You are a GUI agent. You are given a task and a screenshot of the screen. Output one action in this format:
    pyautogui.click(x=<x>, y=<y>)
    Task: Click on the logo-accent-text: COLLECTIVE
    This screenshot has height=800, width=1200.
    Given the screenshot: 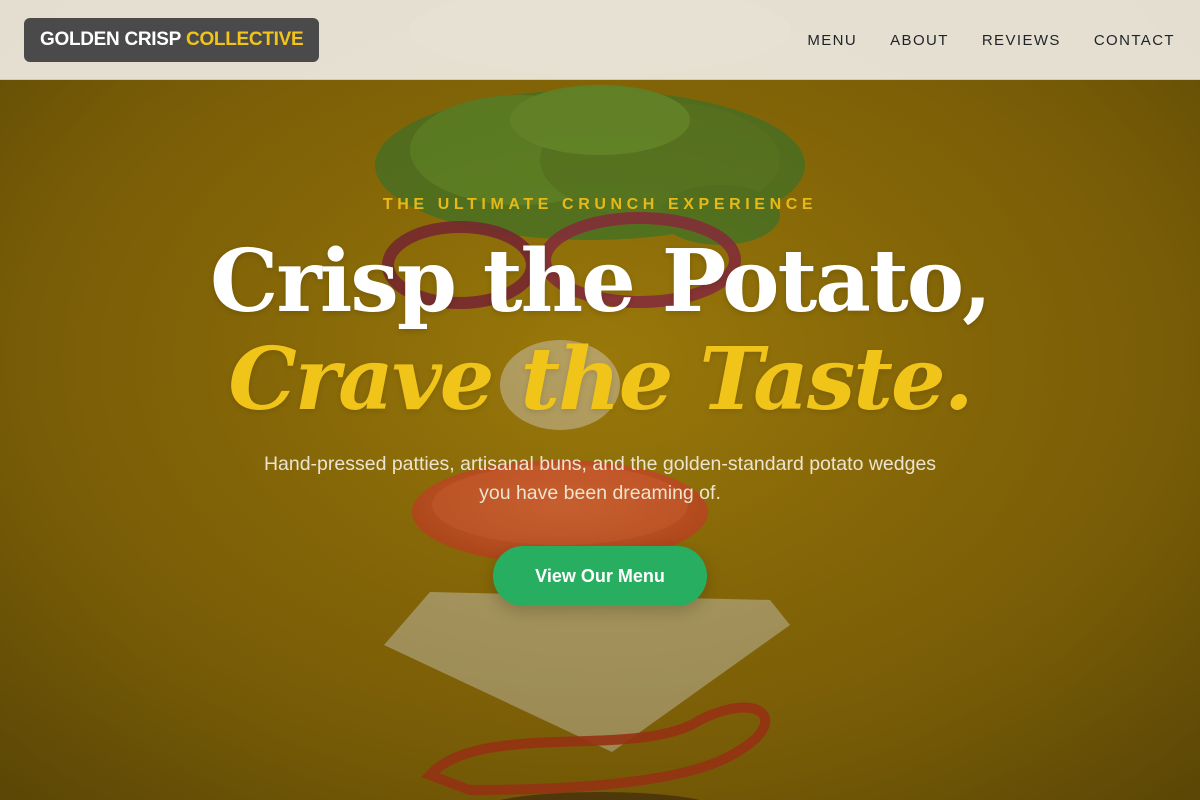 What is the action you would take?
    pyautogui.click(x=245, y=39)
    